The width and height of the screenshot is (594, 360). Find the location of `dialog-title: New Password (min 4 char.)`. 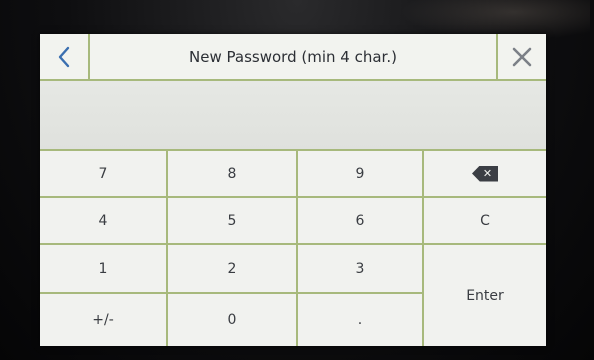

dialog-title: New Password (min 4 char.) is located at coordinates (293, 56).